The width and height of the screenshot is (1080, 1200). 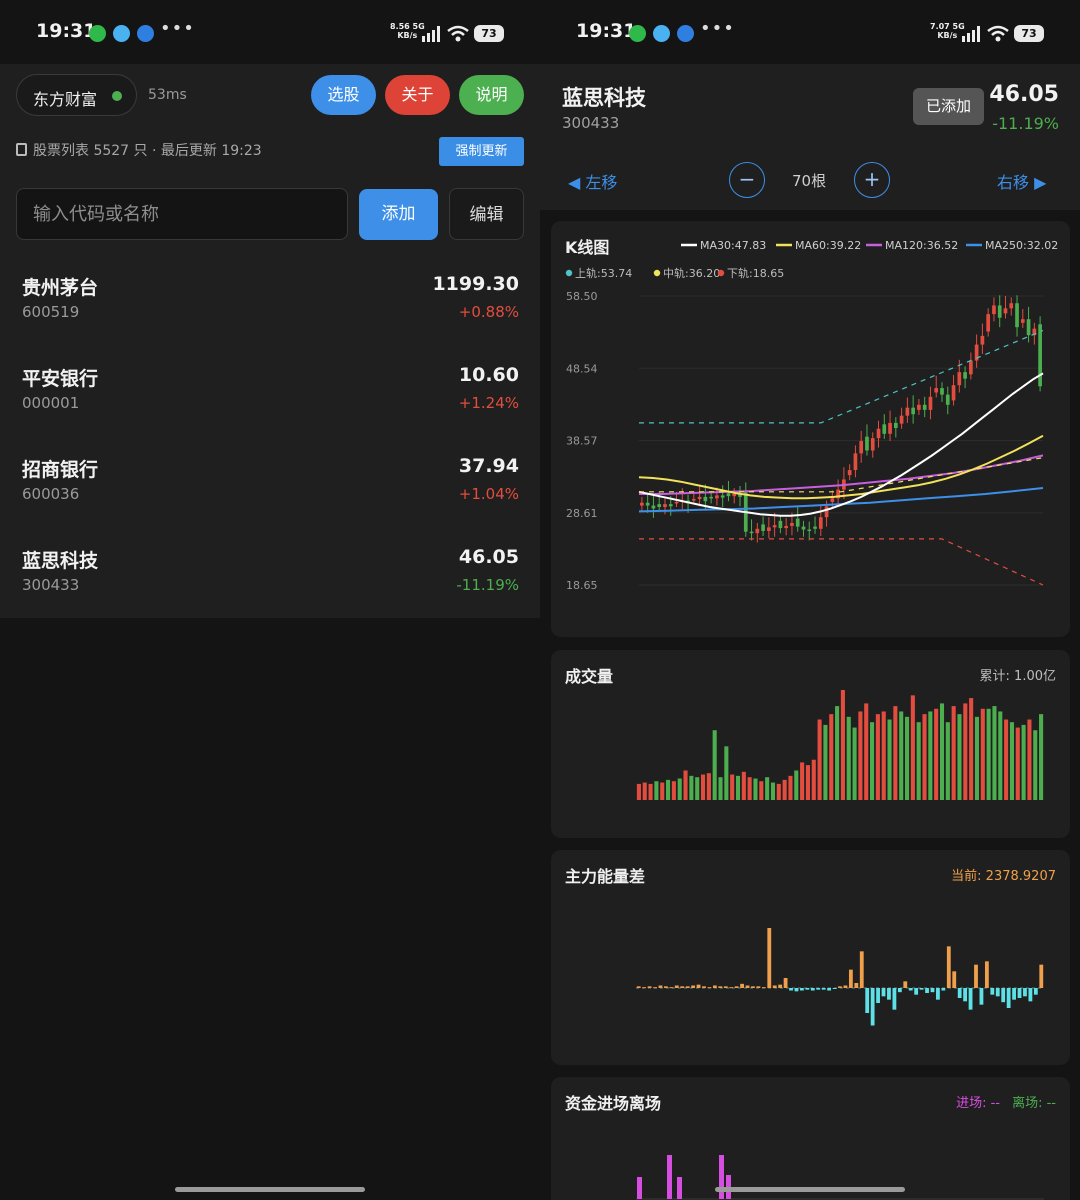 What do you see at coordinates (810, 957) in the screenshot?
I see `energy-chart` at bounding box center [810, 957].